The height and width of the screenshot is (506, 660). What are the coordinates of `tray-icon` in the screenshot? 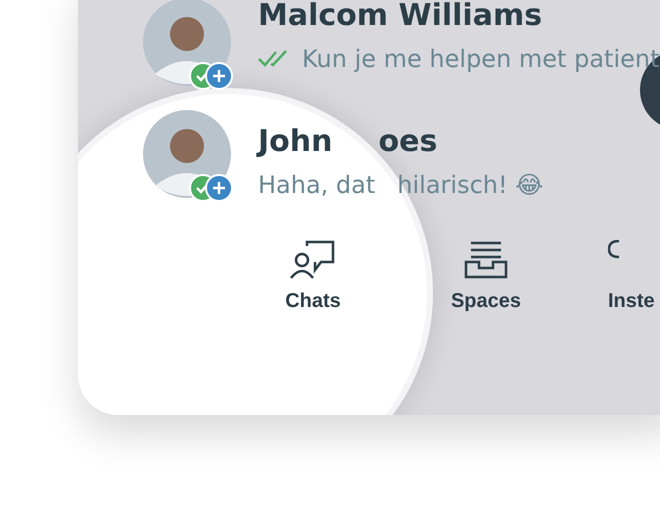 It's located at (486, 260).